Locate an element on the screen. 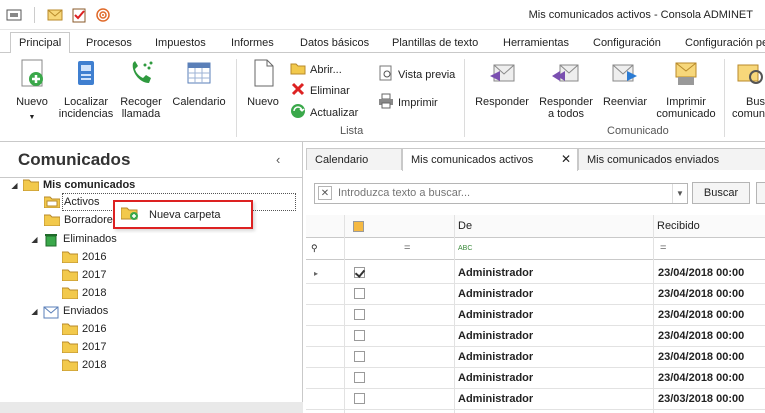 This screenshot has width=765, height=413. filter-text-icon: ABC is located at coordinates (478, 248).